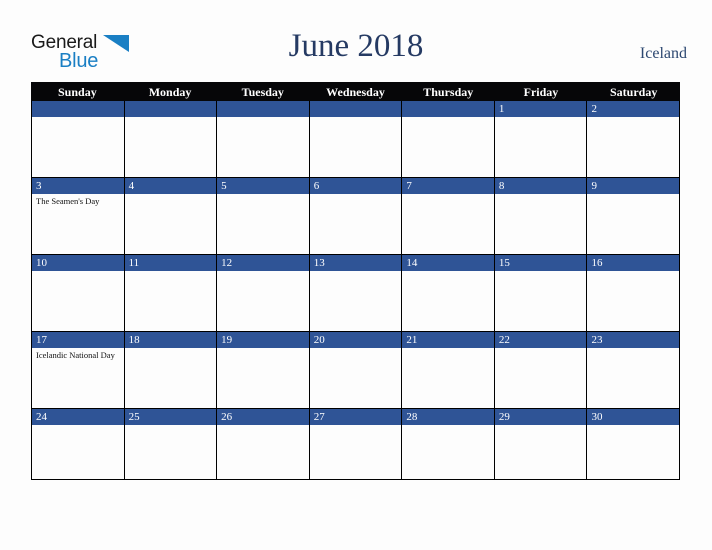  I want to click on event-label: Icelandic National Day, so click(75, 355).